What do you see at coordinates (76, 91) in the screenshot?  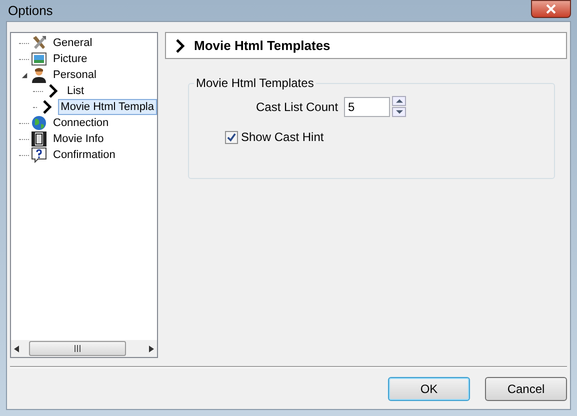 I see `tree-item: List` at bounding box center [76, 91].